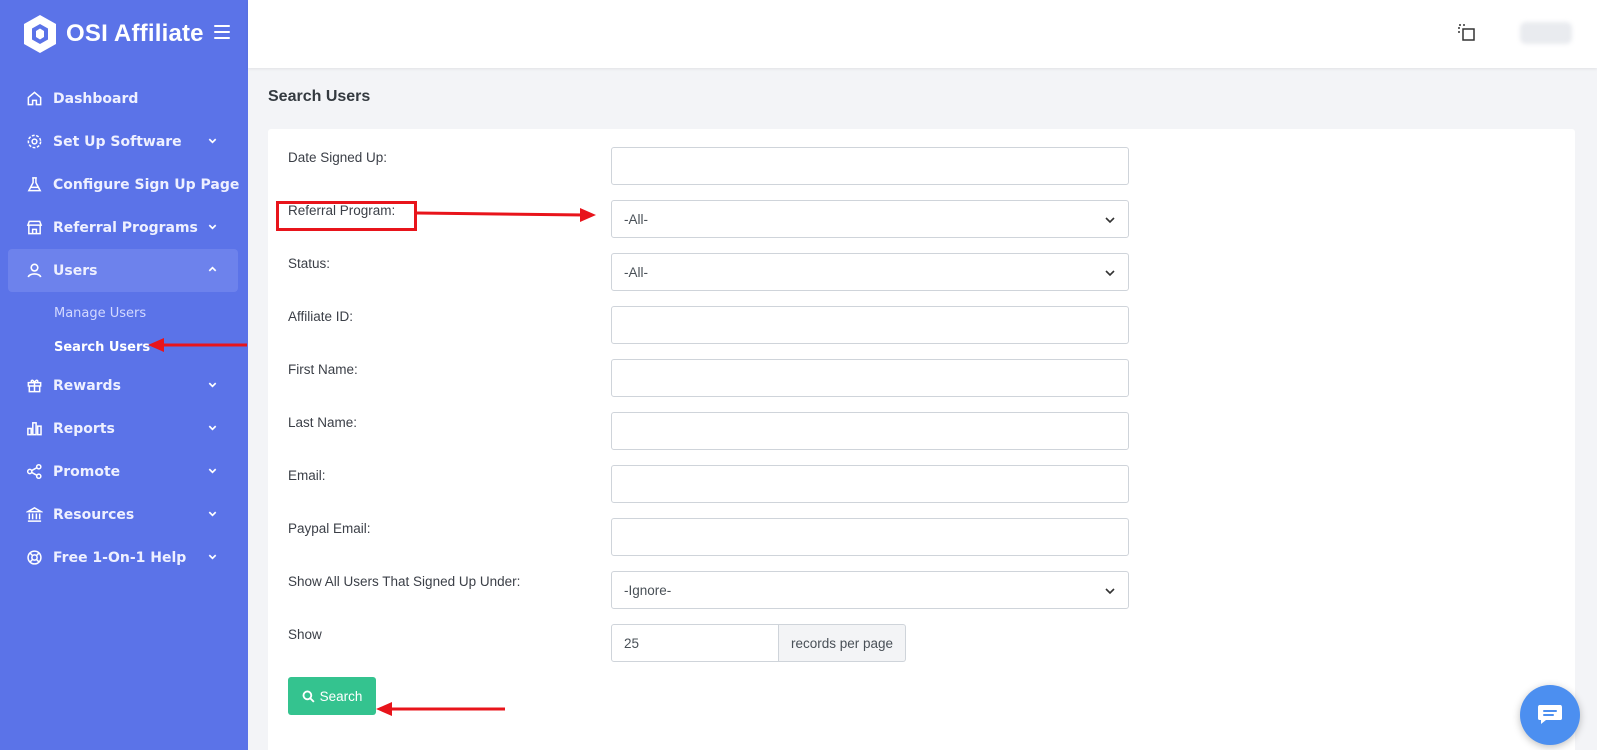 The height and width of the screenshot is (750, 1597). What do you see at coordinates (308, 696) in the screenshot?
I see `search-icon` at bounding box center [308, 696].